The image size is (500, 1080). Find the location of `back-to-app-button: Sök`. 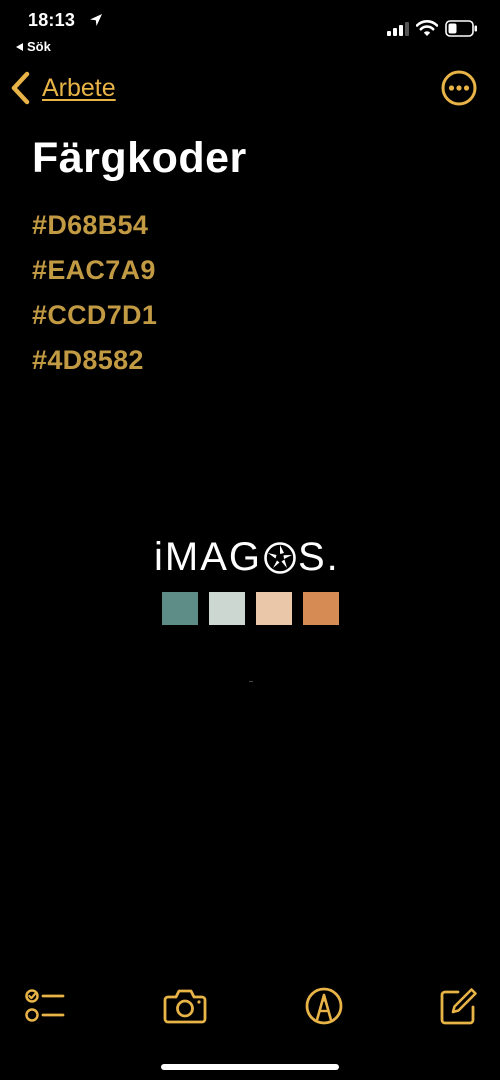

back-to-app-button: Sök is located at coordinates (33, 46).